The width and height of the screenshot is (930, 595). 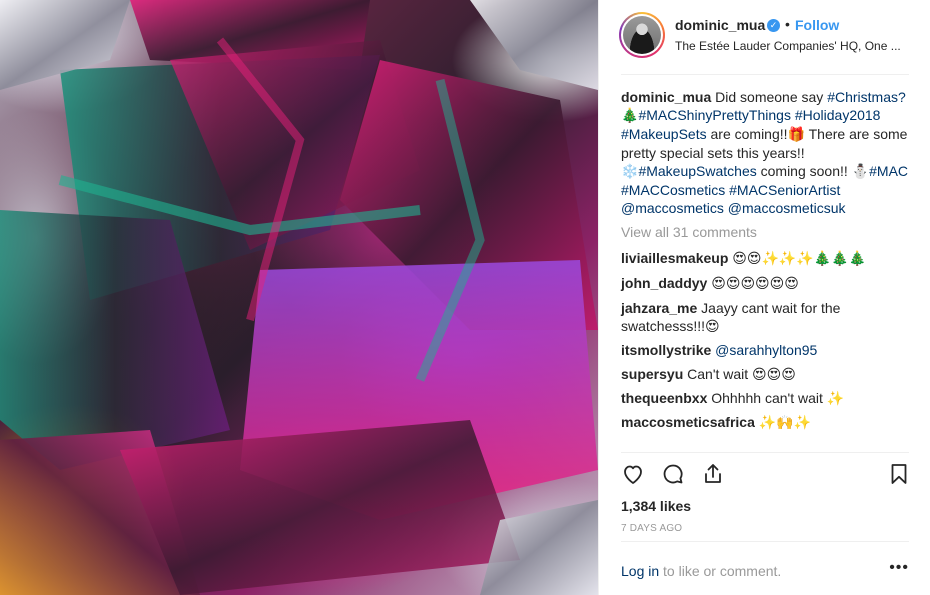 What do you see at coordinates (666, 350) in the screenshot?
I see `comment-username: itsmollystrike` at bounding box center [666, 350].